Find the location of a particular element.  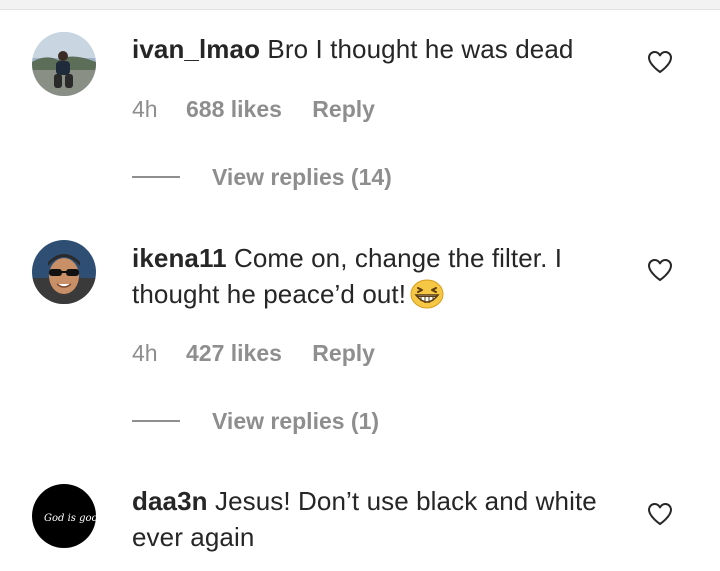

comment-meta: 4h 427 likes Reply is located at coordinates (253, 353).